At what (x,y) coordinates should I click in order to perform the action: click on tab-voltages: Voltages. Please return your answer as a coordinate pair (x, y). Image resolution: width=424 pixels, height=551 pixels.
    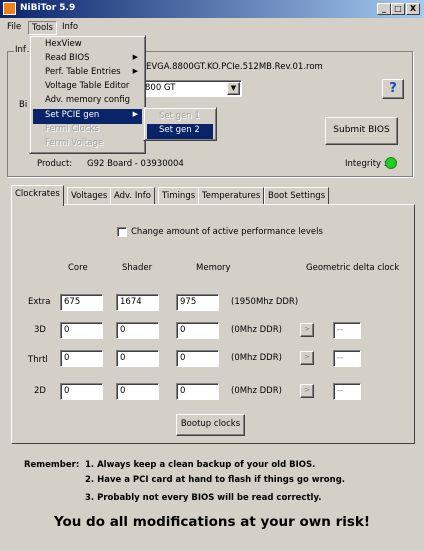
    Looking at the image, I should click on (89, 196).